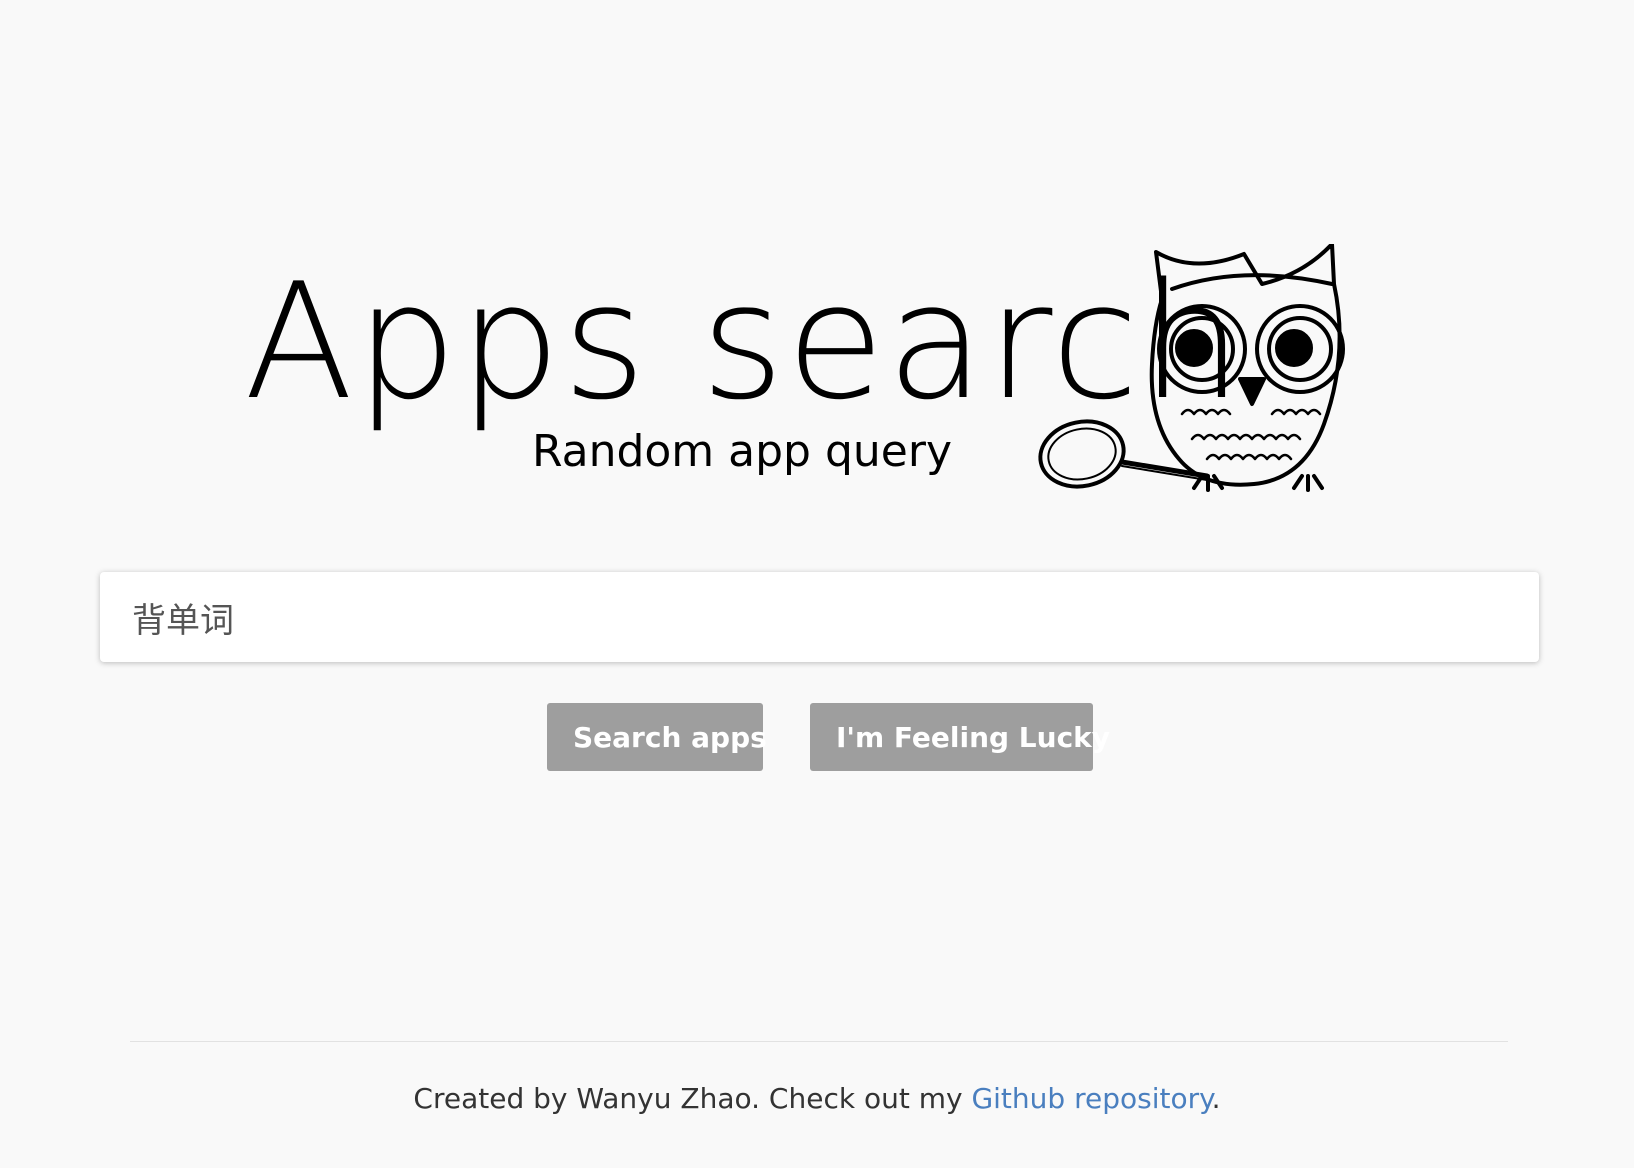 The width and height of the screenshot is (1634, 1168). I want to click on logo-subtitle: Random app query, so click(742, 451).